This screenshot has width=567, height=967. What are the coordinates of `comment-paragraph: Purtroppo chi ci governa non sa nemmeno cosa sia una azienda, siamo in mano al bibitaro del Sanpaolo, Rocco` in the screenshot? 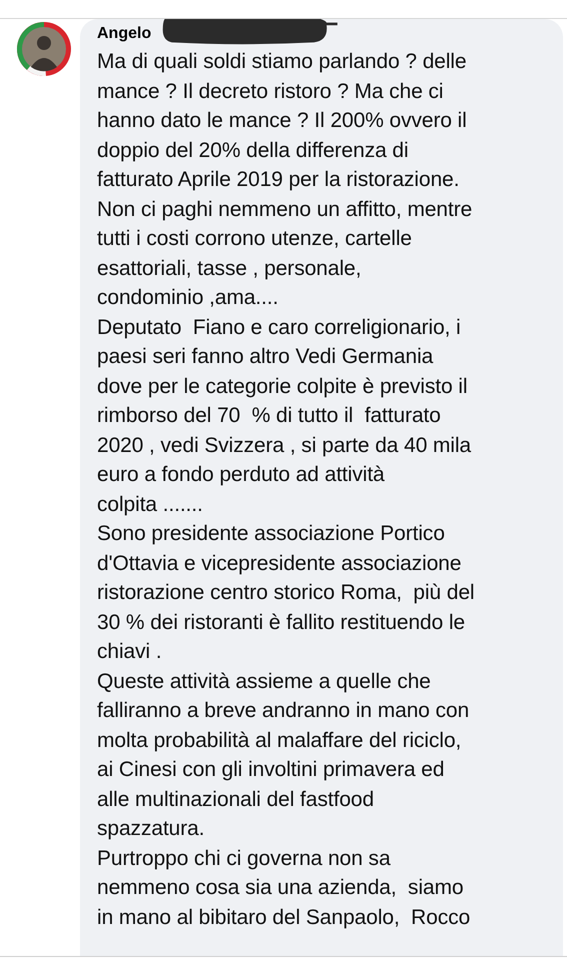 It's located at (284, 888).